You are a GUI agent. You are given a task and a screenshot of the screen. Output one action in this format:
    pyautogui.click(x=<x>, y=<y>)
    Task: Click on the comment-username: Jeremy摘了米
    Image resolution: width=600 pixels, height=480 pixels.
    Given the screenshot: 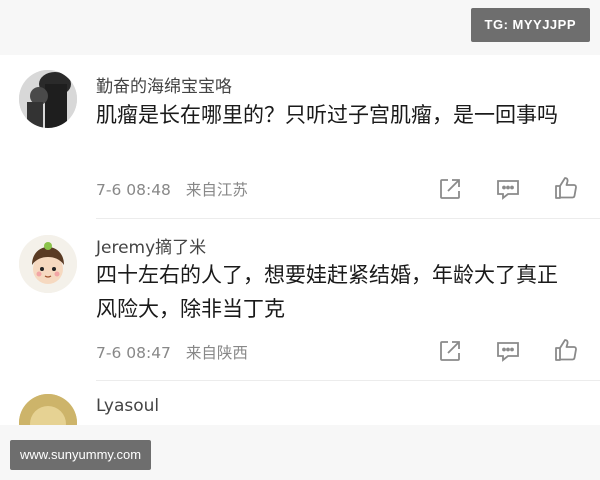 What is the action you would take?
    pyautogui.click(x=151, y=245)
    